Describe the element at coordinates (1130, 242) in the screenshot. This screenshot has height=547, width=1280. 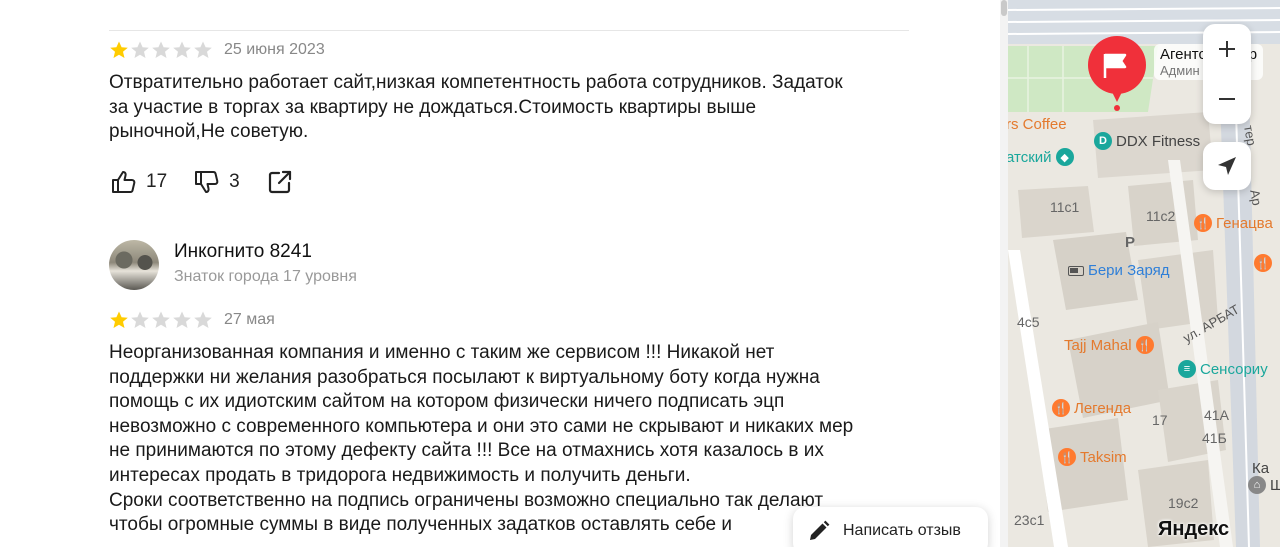
I see `parking-label: P` at that location.